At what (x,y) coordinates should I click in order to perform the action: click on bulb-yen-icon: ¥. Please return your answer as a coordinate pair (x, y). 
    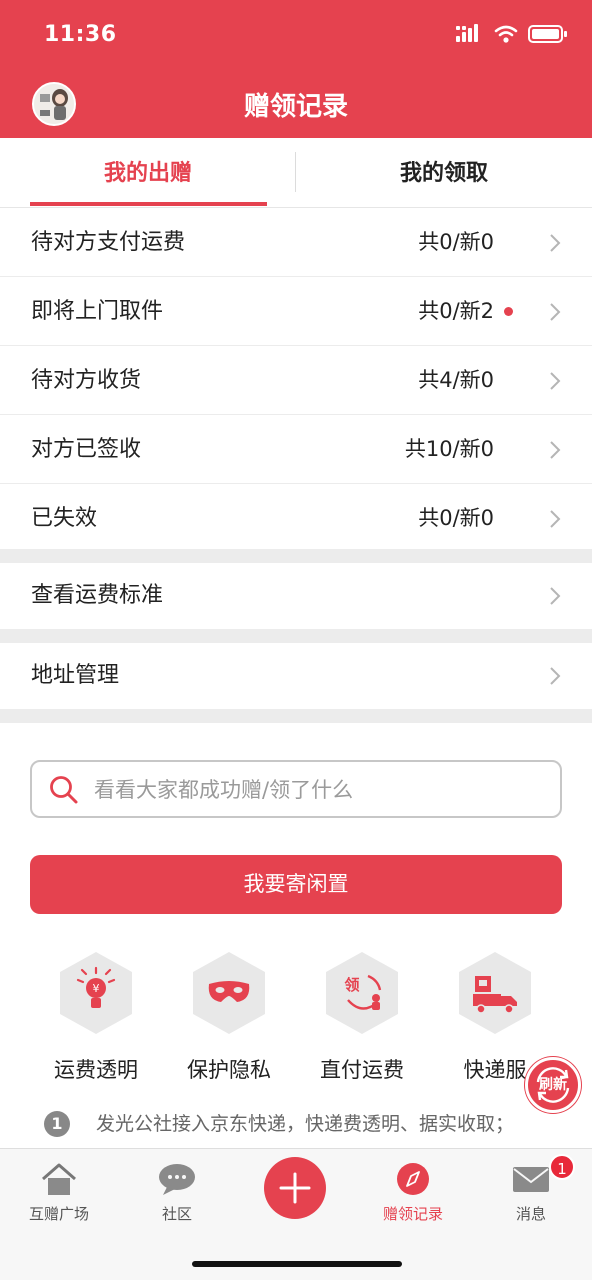
    Looking at the image, I should click on (96, 993).